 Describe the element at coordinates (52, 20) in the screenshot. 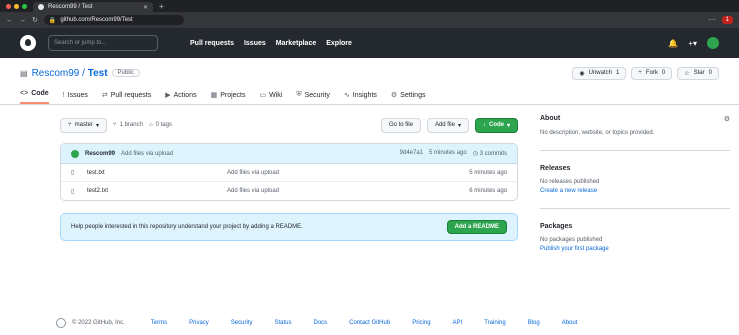

I see `lock-icon: 🔒` at that location.